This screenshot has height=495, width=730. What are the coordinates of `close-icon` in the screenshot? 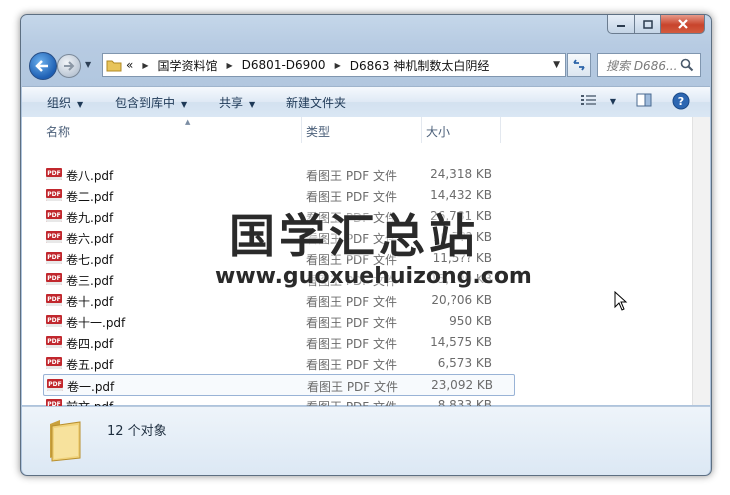 It's located at (682, 24).